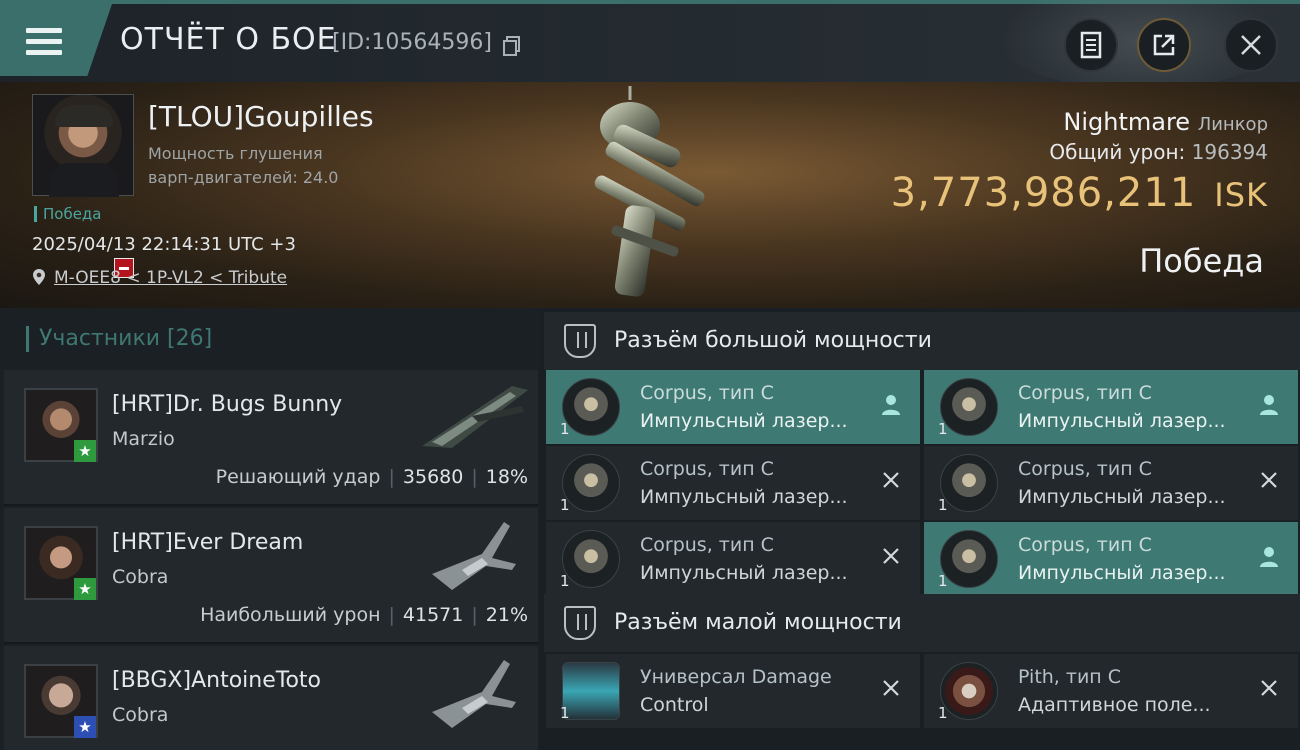  What do you see at coordinates (119, 339) in the screenshot?
I see `participants-title: Участники [26]` at bounding box center [119, 339].